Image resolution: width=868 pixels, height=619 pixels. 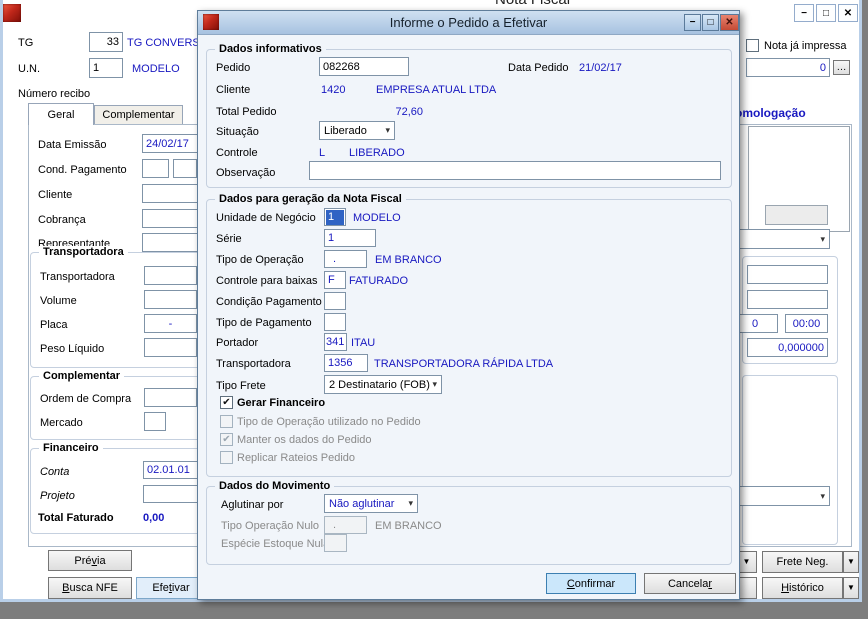 I want to click on unidade-negocio-value: 1, so click(x=335, y=217).